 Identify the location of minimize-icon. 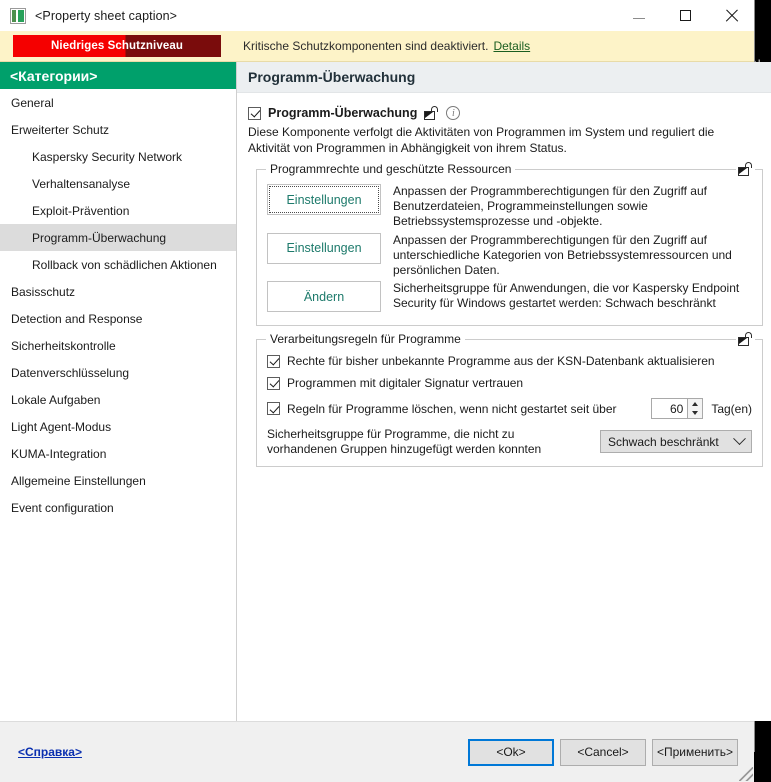
(639, 18).